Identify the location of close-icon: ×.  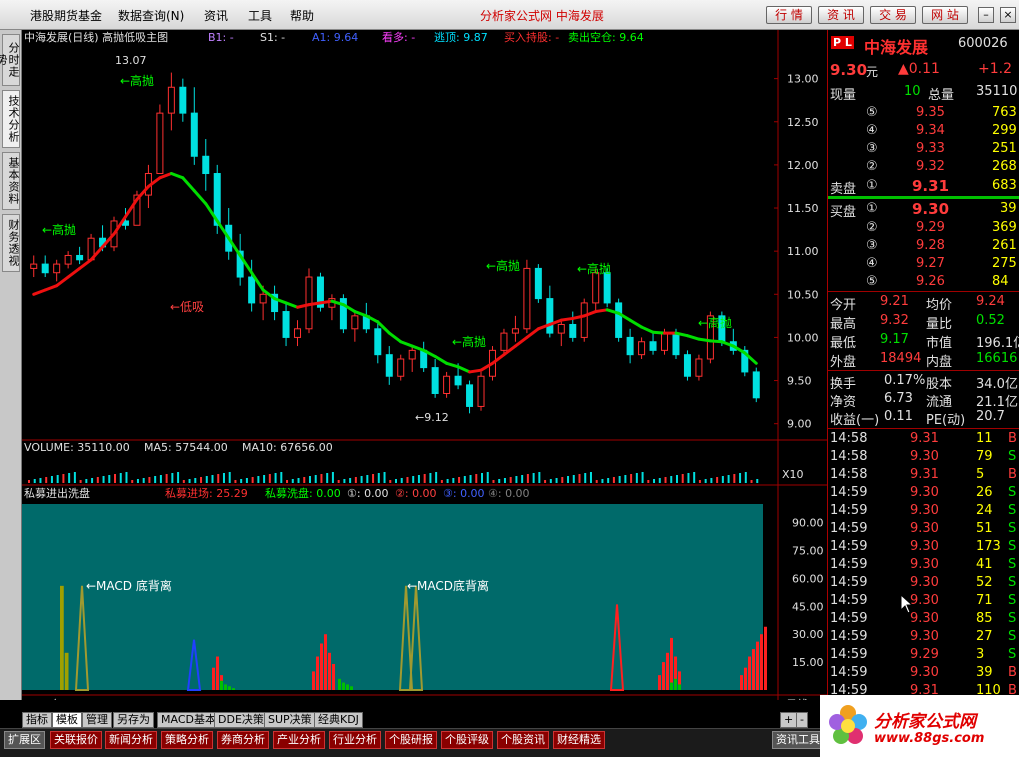
(1008, 15).